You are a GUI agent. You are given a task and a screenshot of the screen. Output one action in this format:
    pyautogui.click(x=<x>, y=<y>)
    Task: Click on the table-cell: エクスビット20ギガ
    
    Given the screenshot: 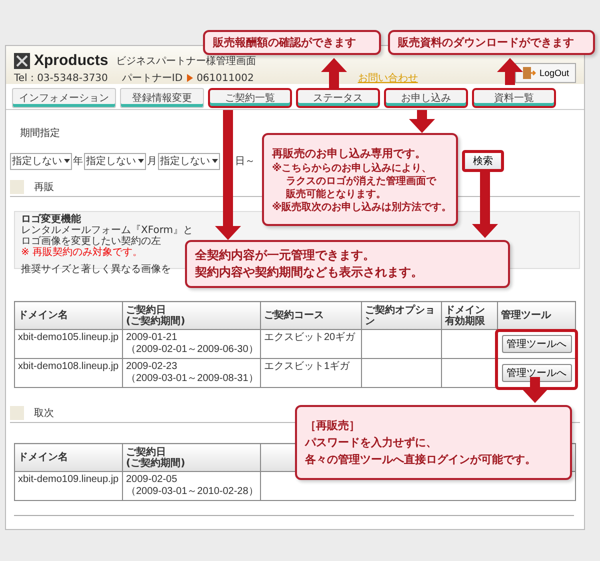 What is the action you would take?
    pyautogui.click(x=311, y=344)
    